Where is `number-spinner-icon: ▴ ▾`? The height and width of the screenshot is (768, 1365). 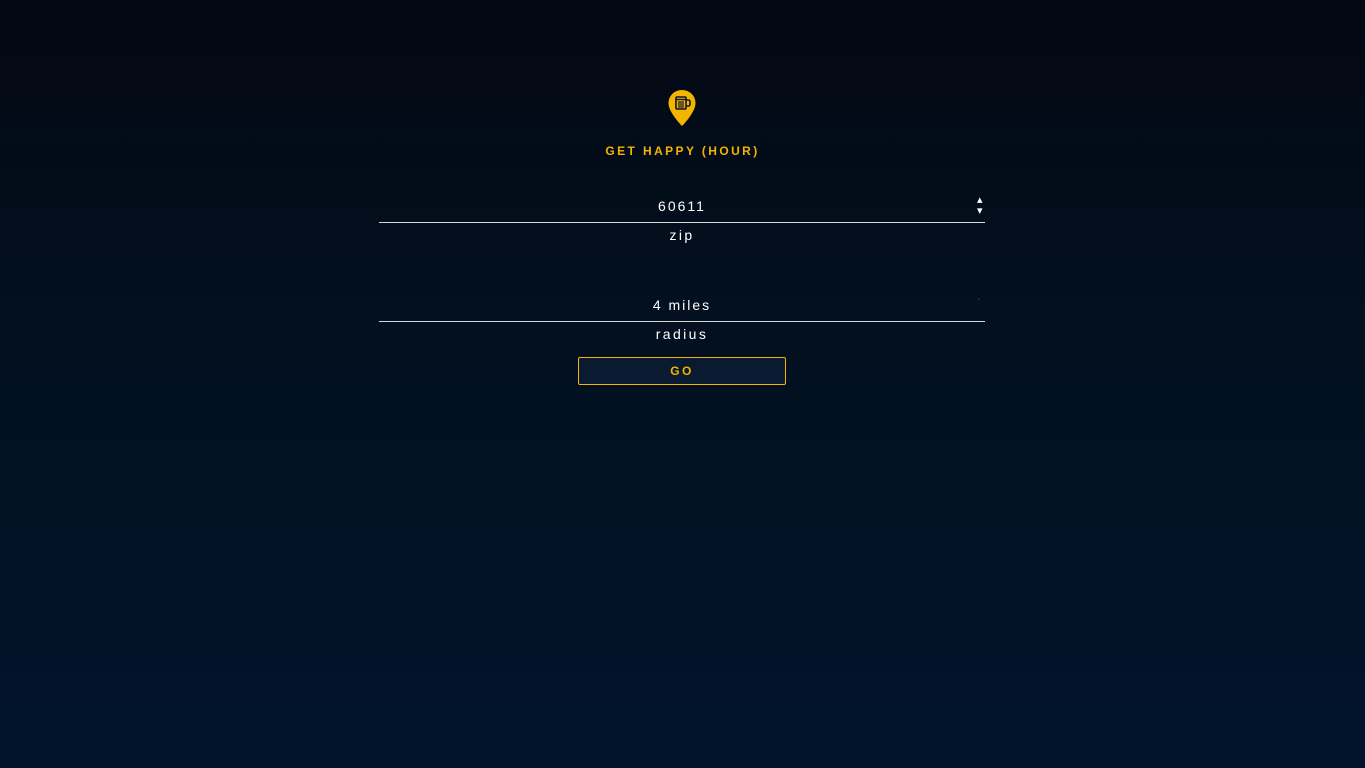
number-spinner-icon: ▴ ▾ is located at coordinates (981, 206).